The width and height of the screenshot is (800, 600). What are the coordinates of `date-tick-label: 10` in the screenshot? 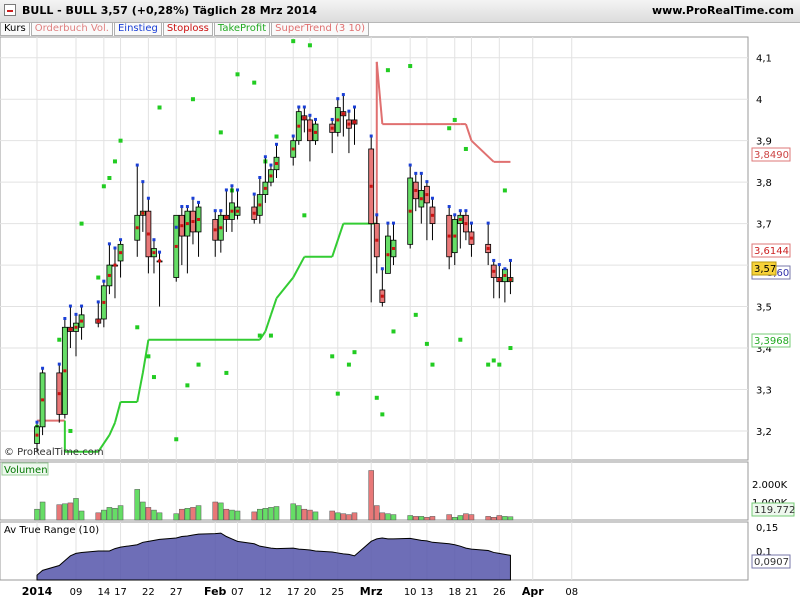 It's located at (410, 592).